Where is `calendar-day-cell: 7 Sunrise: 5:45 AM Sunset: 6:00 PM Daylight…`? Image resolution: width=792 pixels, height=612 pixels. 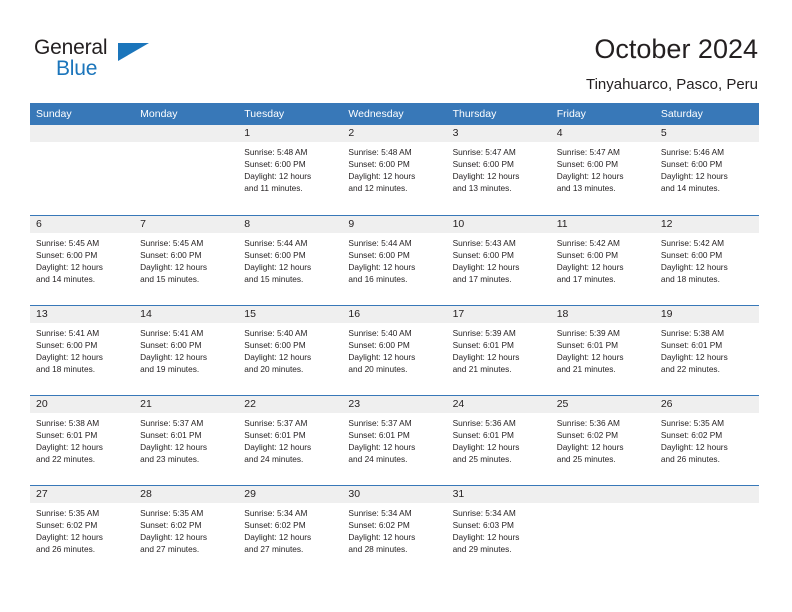
calendar-day-cell: 7 Sunrise: 5:45 AM Sunset: 6:00 PM Daylight… is located at coordinates (186, 259).